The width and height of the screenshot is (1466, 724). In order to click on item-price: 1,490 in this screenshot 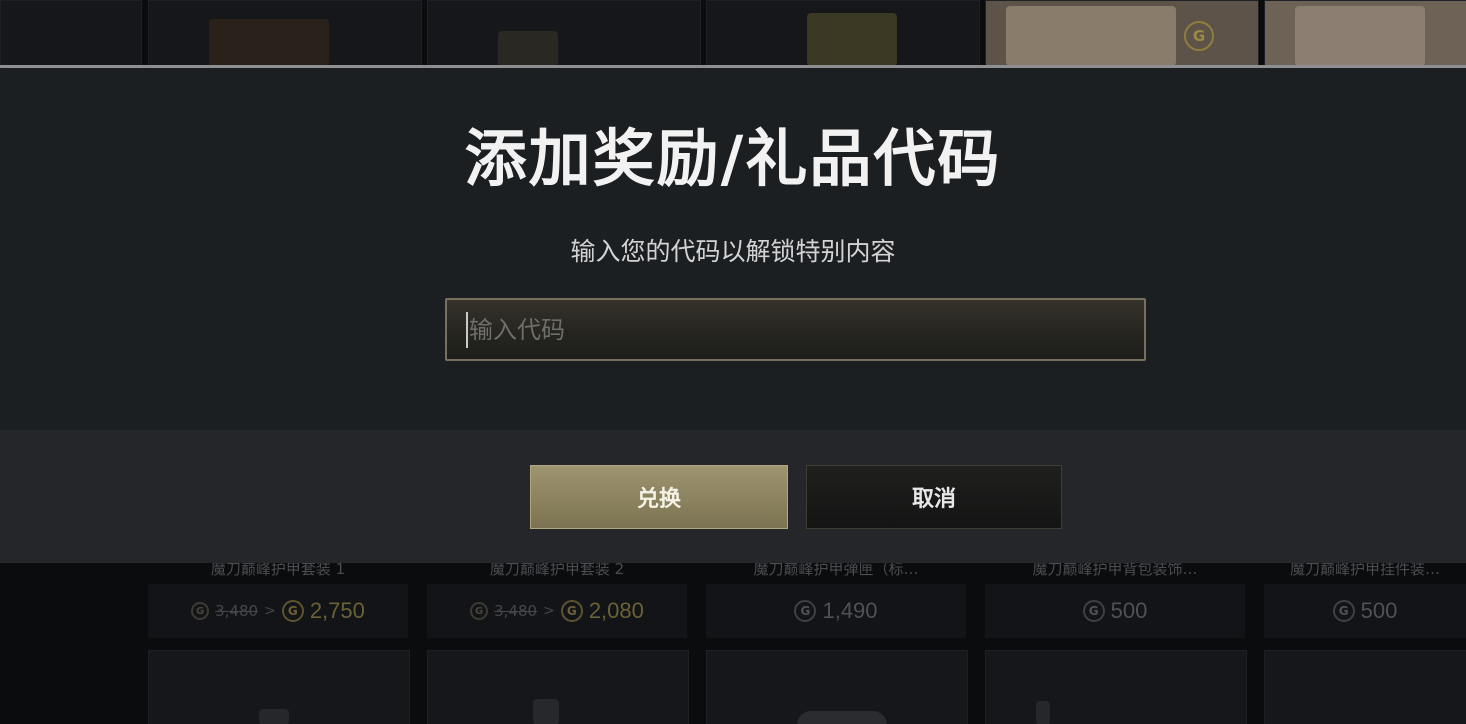, I will do `click(850, 610)`.